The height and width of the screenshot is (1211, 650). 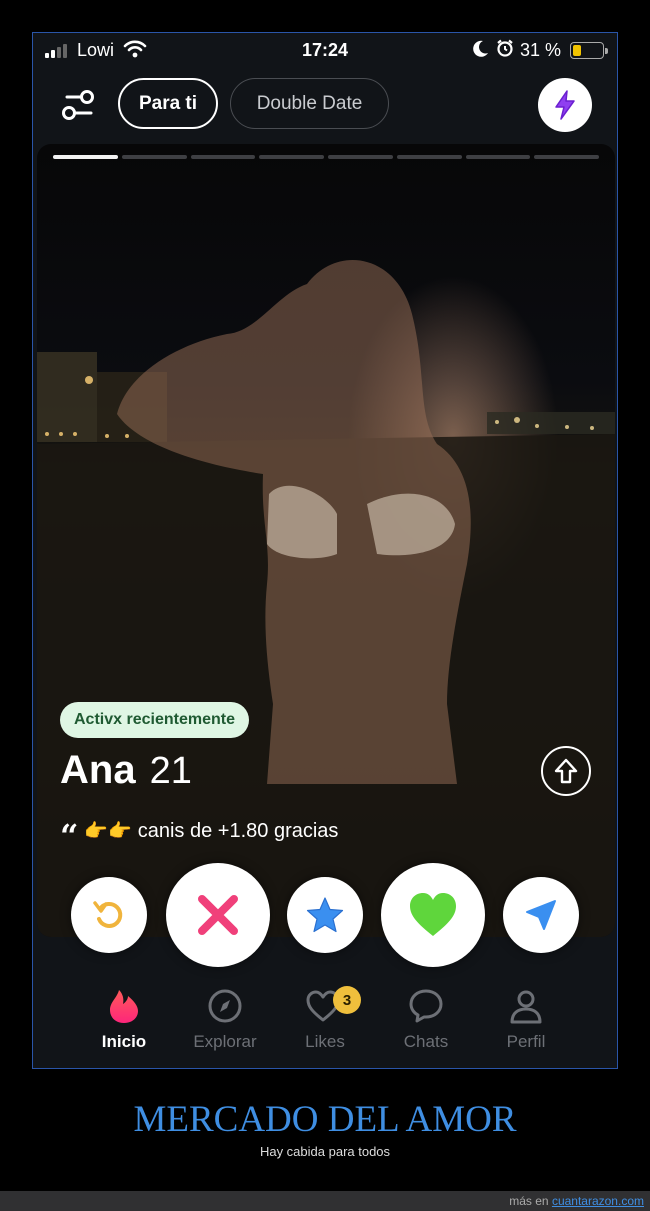 I want to click on heart-icon, so click(x=433, y=914).